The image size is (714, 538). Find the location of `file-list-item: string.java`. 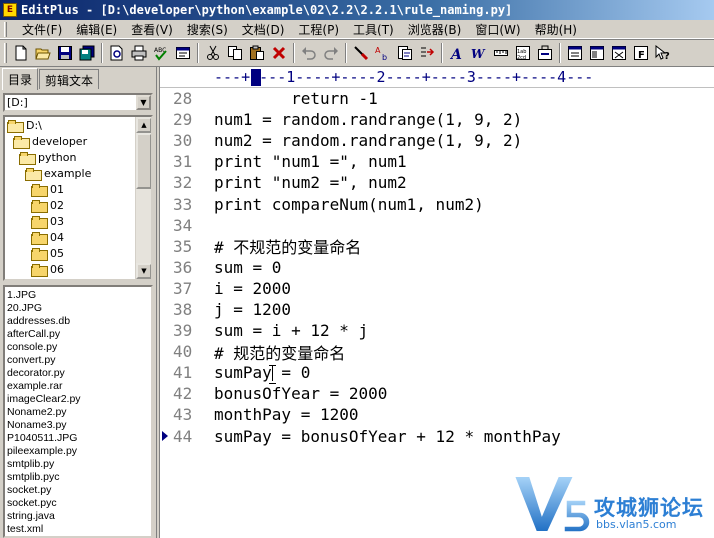

file-list-item: string.java is located at coordinates (78, 516).